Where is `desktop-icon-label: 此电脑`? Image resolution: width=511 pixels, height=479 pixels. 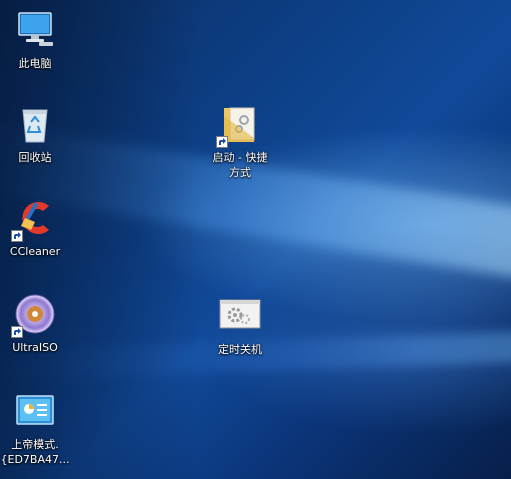
desktop-icon-label: 此电脑 is located at coordinates (35, 63).